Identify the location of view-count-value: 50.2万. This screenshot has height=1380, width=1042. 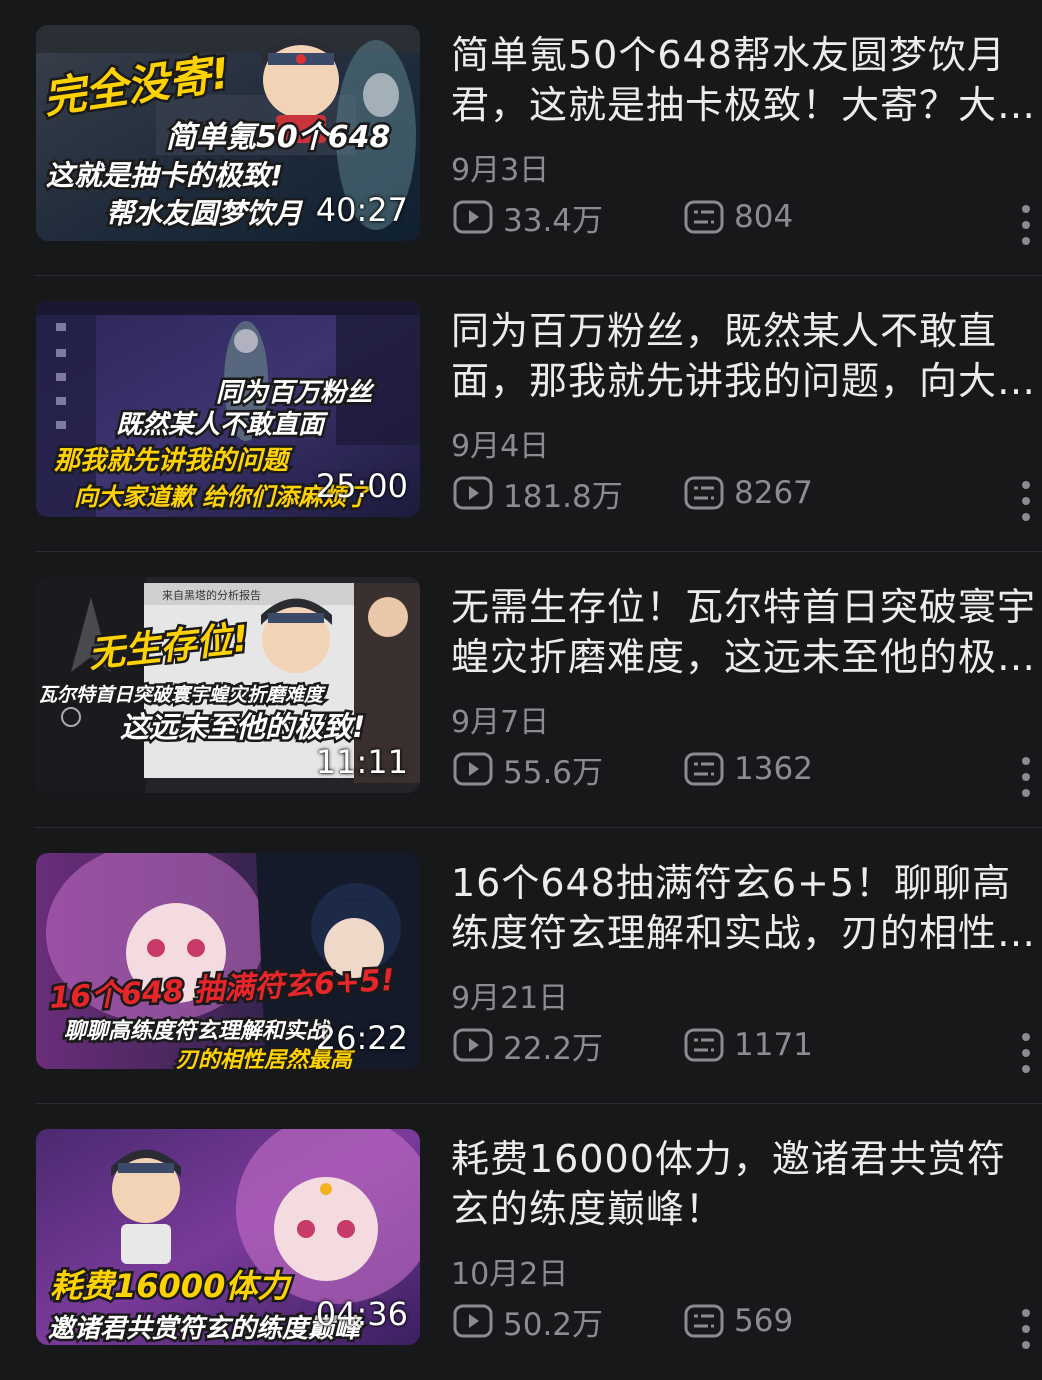
(553, 1324).